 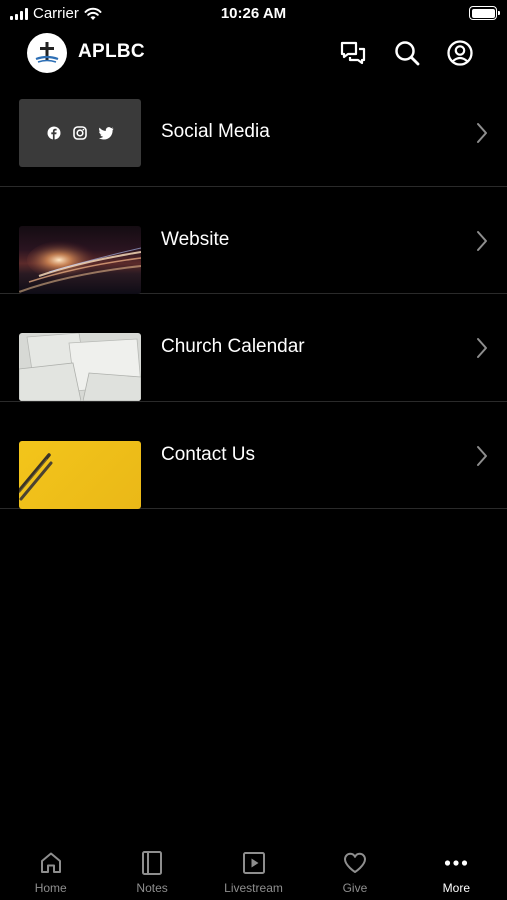 I want to click on instagram-icon, so click(x=79, y=133).